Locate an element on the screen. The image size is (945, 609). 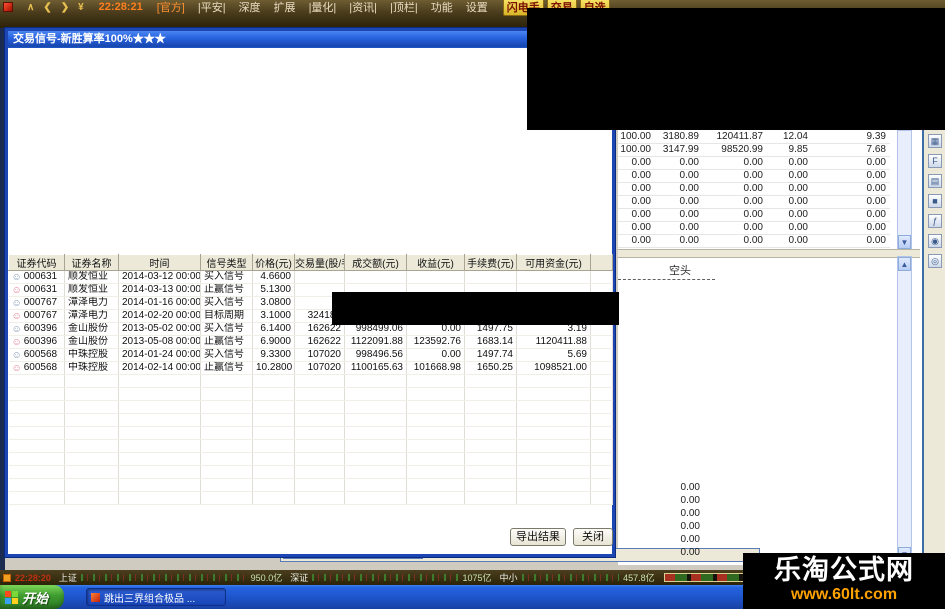
code-cell: ☺ 000767 is located at coordinates (36, 316).